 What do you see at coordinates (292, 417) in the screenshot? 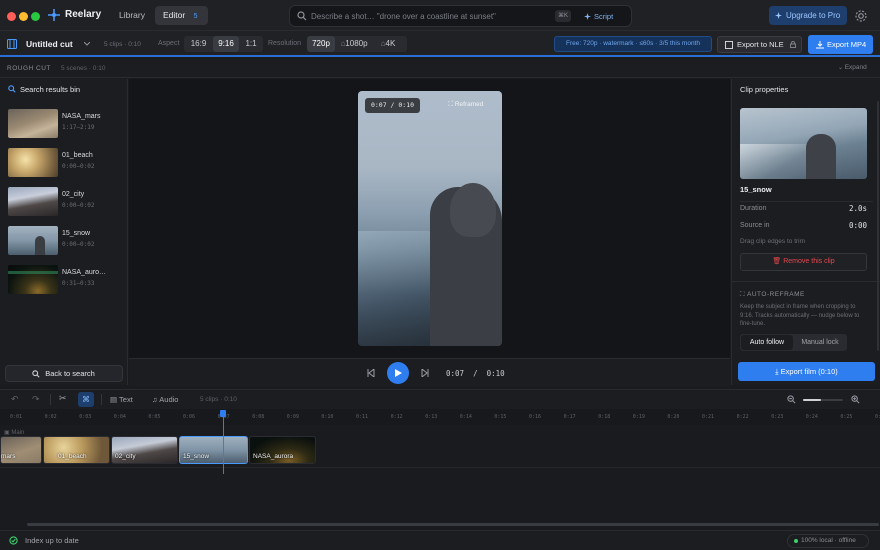
I see `ruler-tick-label: 0:09` at bounding box center [292, 417].